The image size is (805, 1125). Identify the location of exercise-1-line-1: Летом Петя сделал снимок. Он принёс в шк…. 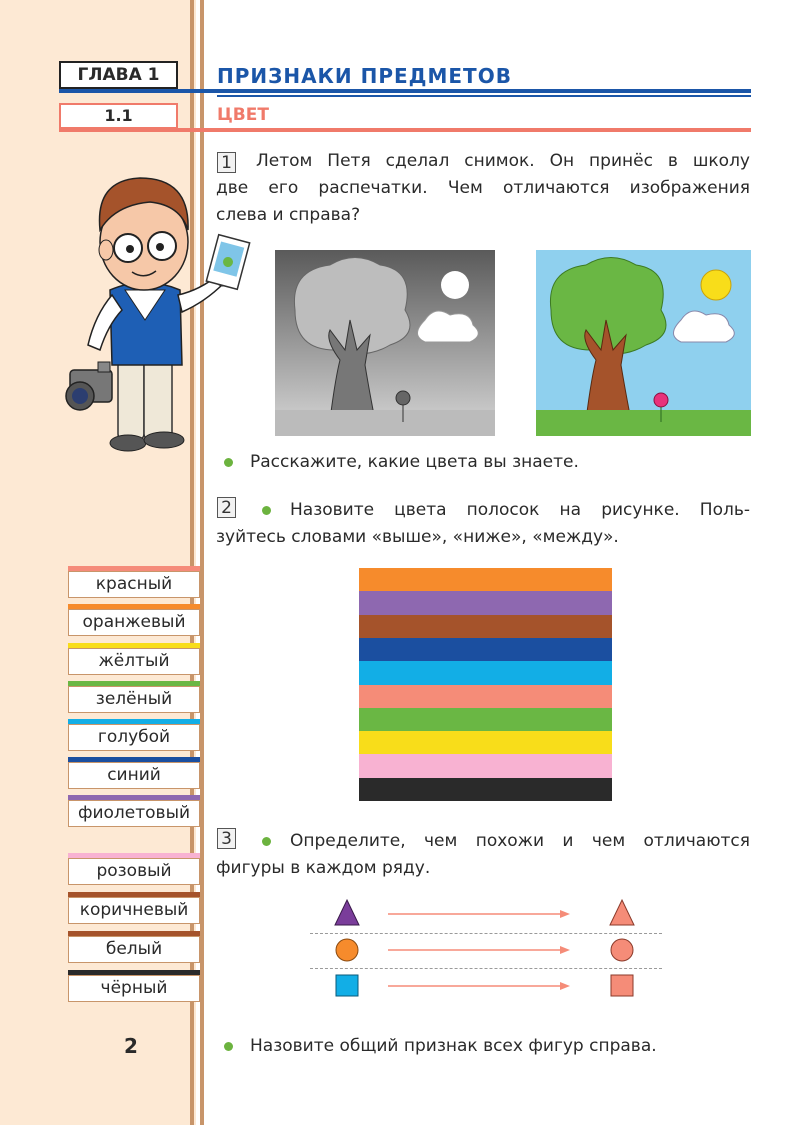
(503, 161).